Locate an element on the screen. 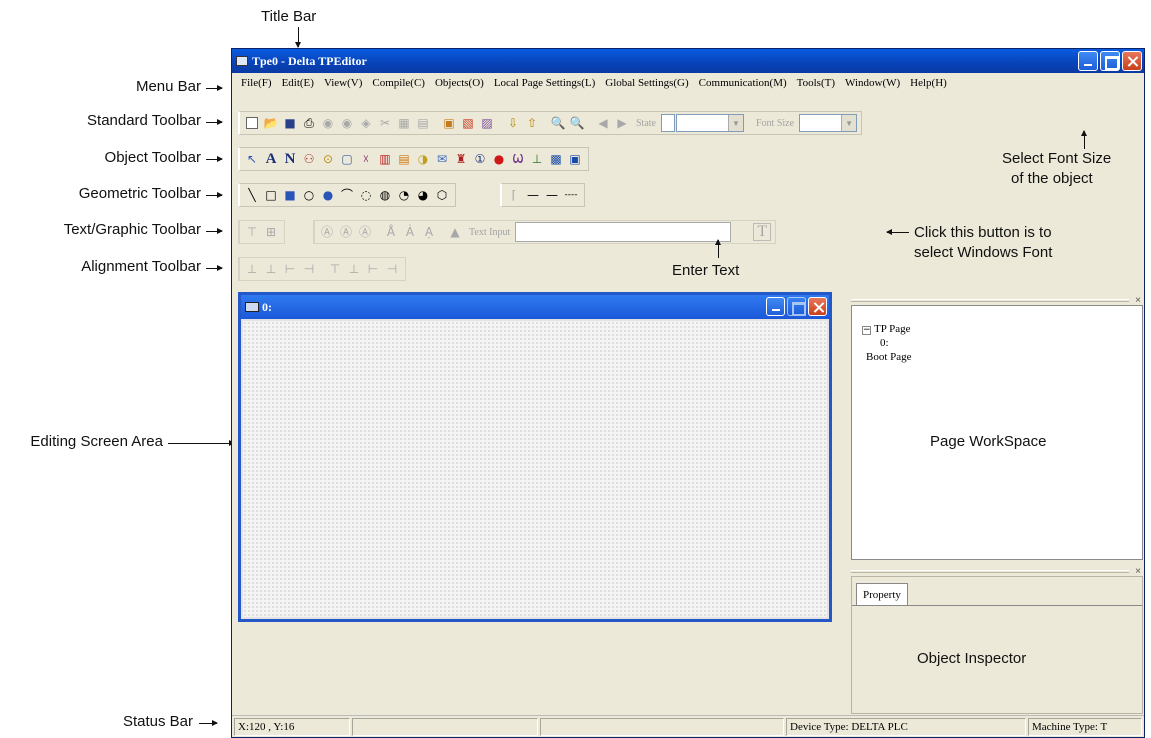 This screenshot has height=738, width=1151. select-pointer-icon: ↖ is located at coordinates (252, 159).